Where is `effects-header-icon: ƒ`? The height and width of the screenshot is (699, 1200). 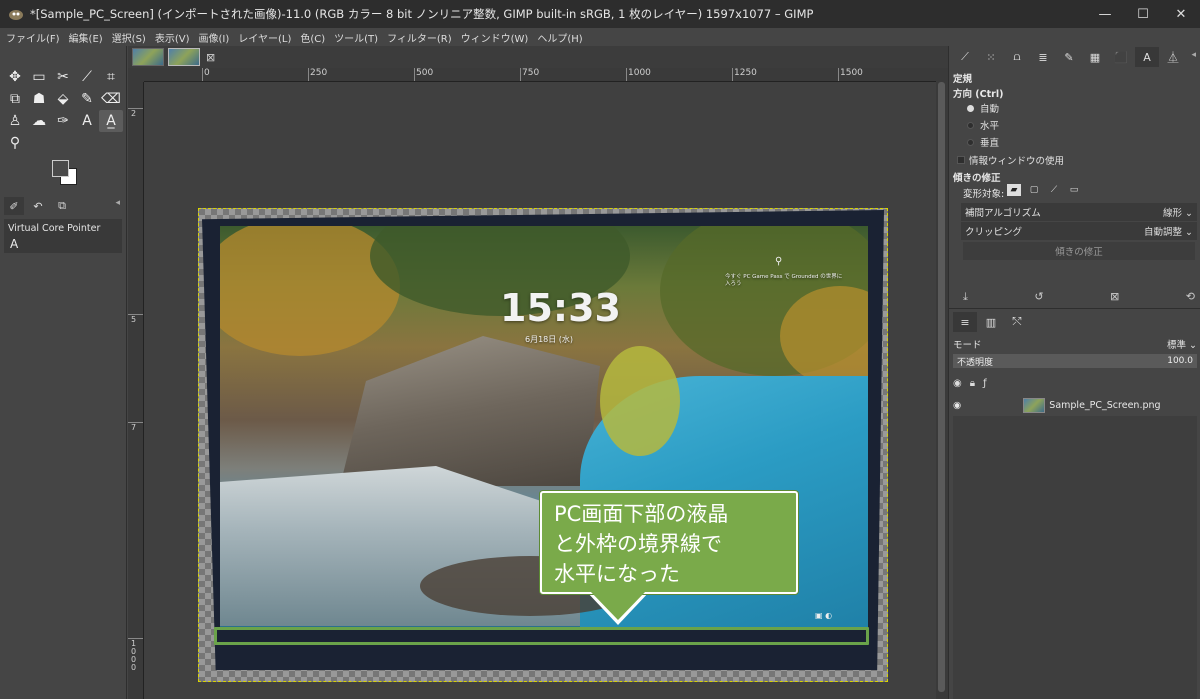 effects-header-icon: ƒ is located at coordinates (985, 383).